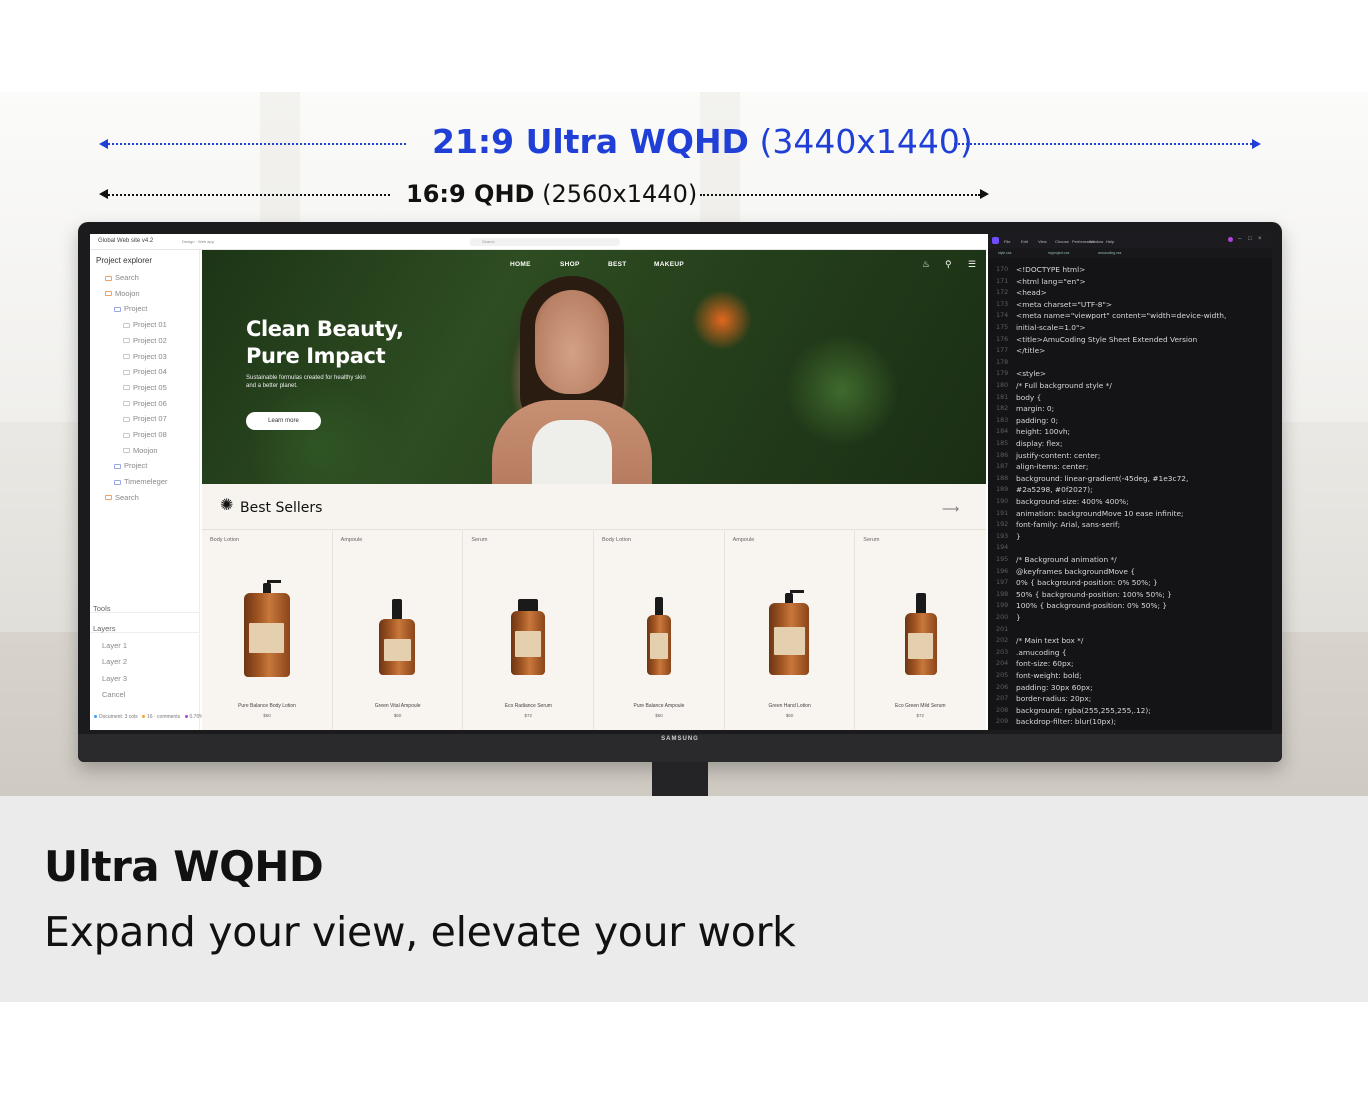  Describe the element at coordinates (257, 144) in the screenshot. I see `ultra-left-dotted-line` at that location.